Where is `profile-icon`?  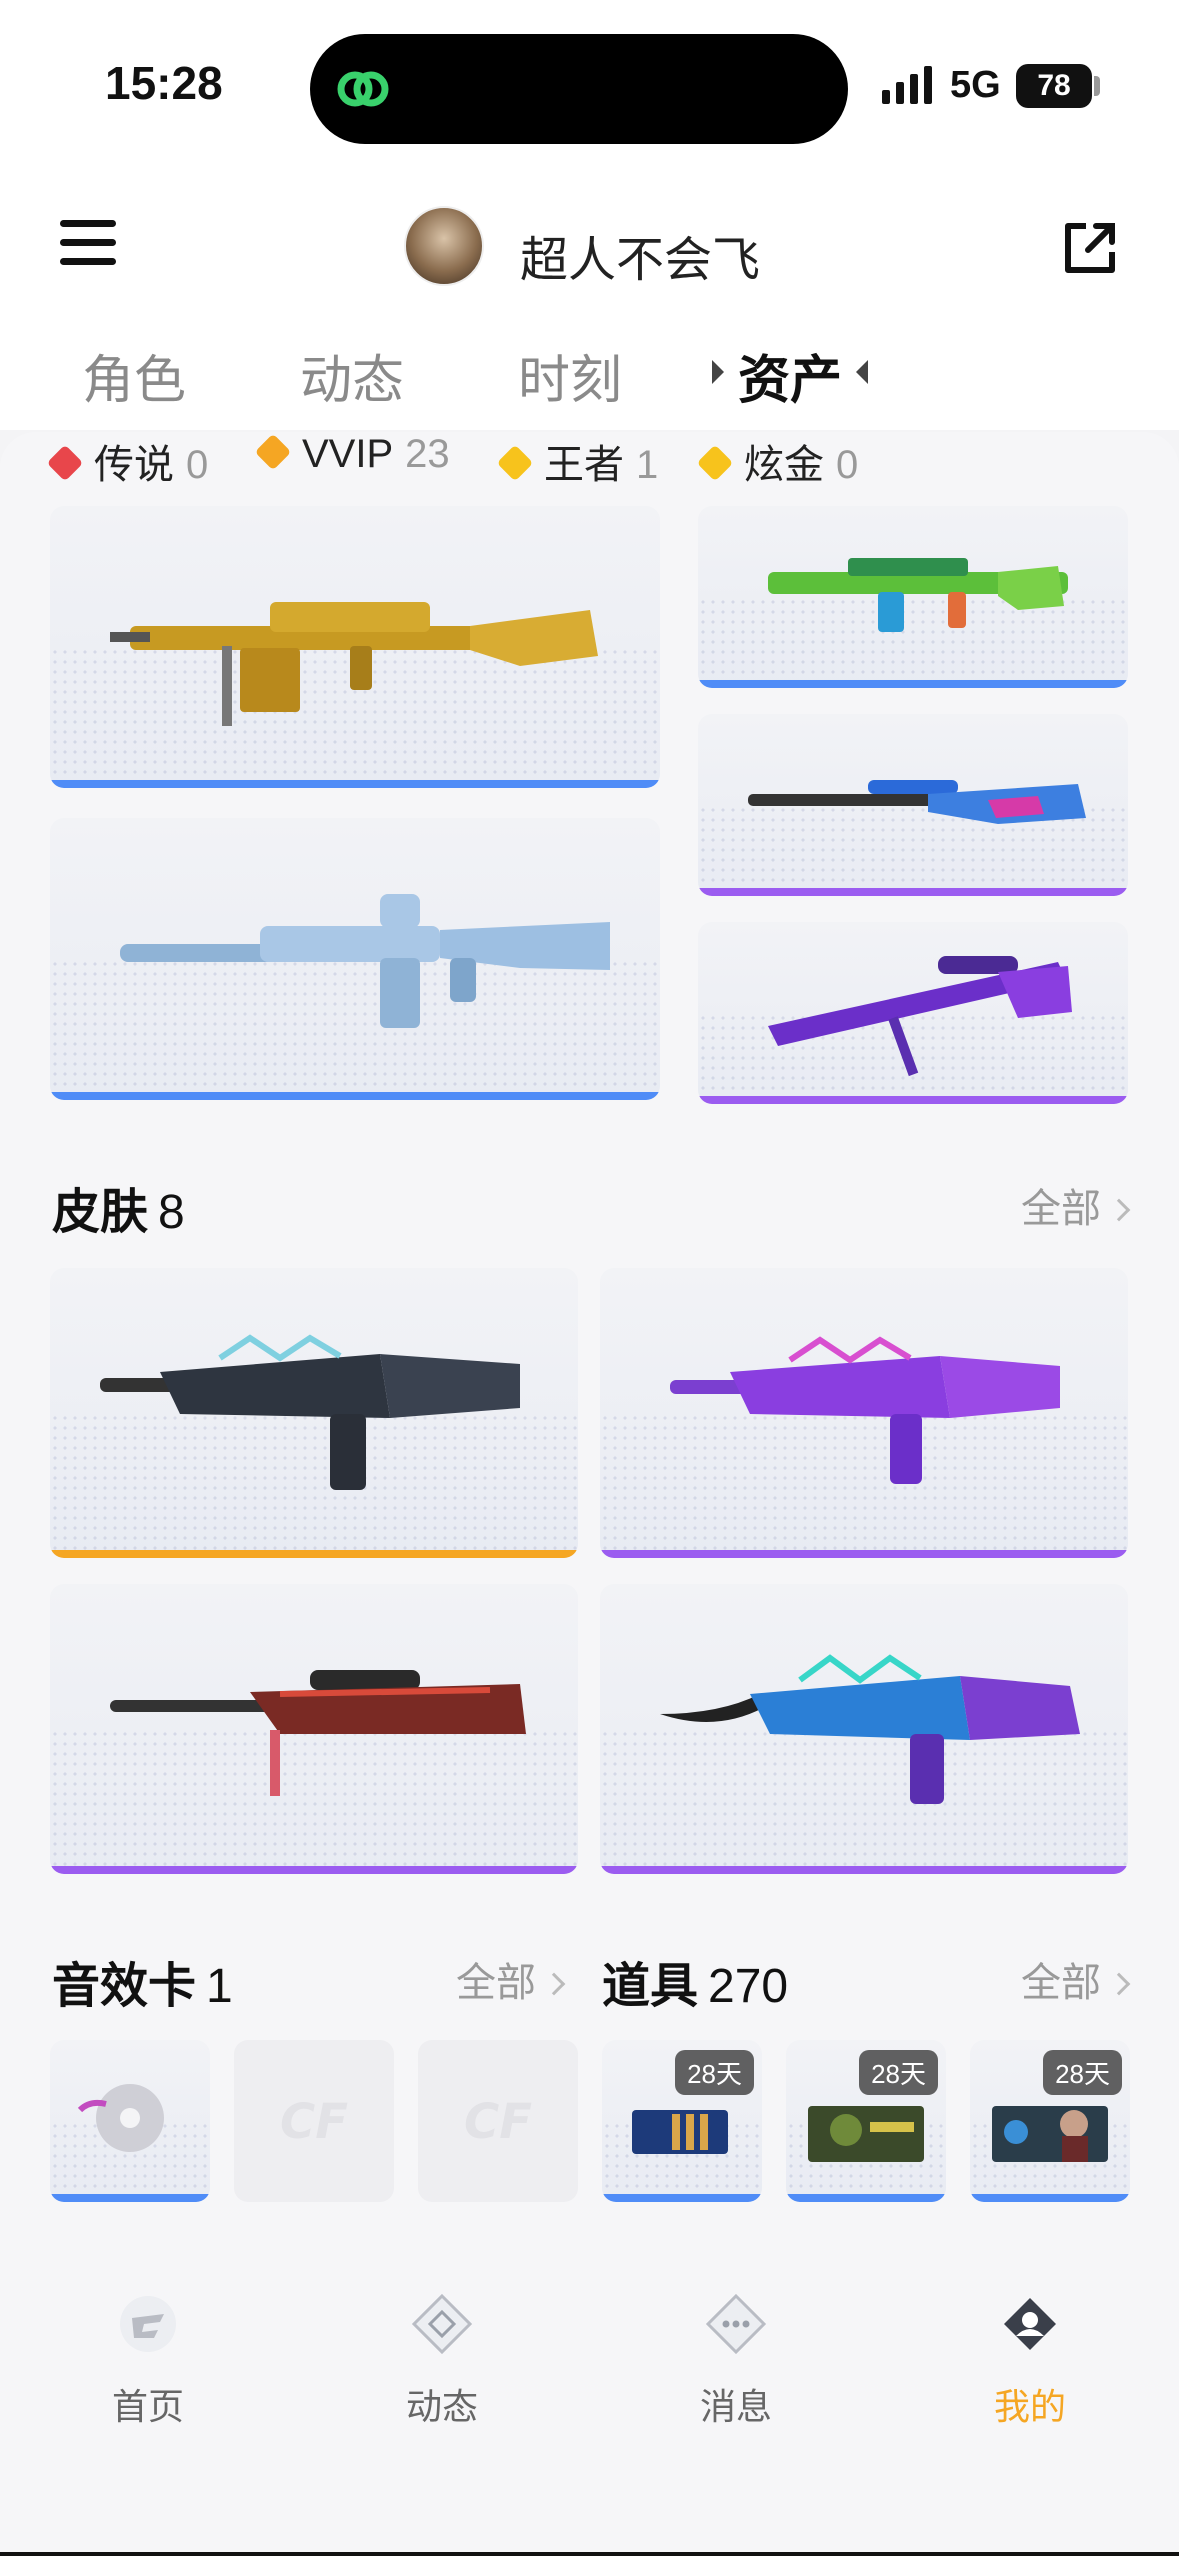 profile-icon is located at coordinates (1030, 2324).